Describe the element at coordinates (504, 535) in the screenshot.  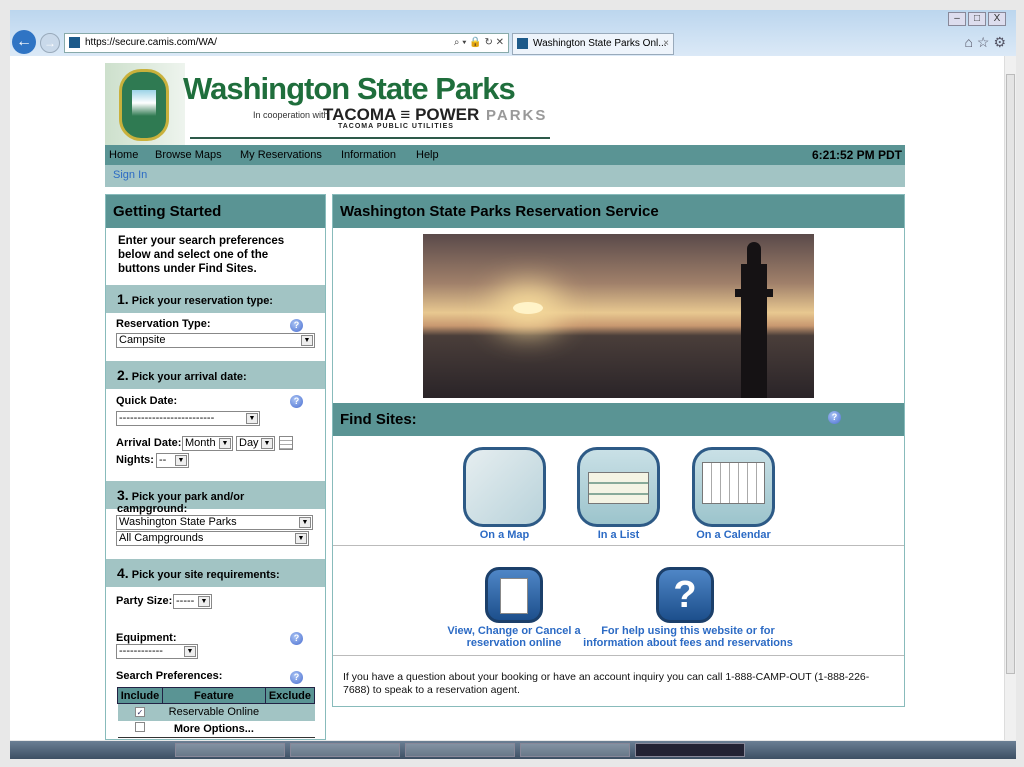
I see `on-a-map-link: On a Map` at that location.